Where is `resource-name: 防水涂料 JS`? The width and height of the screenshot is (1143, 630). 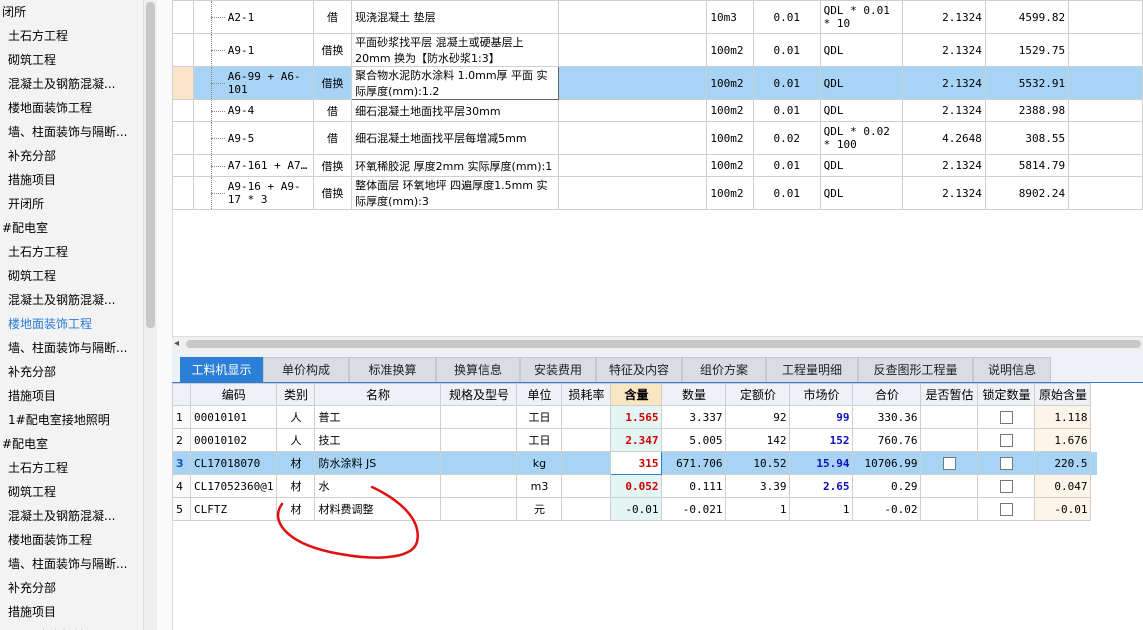 resource-name: 防水涂料 JS is located at coordinates (378, 463).